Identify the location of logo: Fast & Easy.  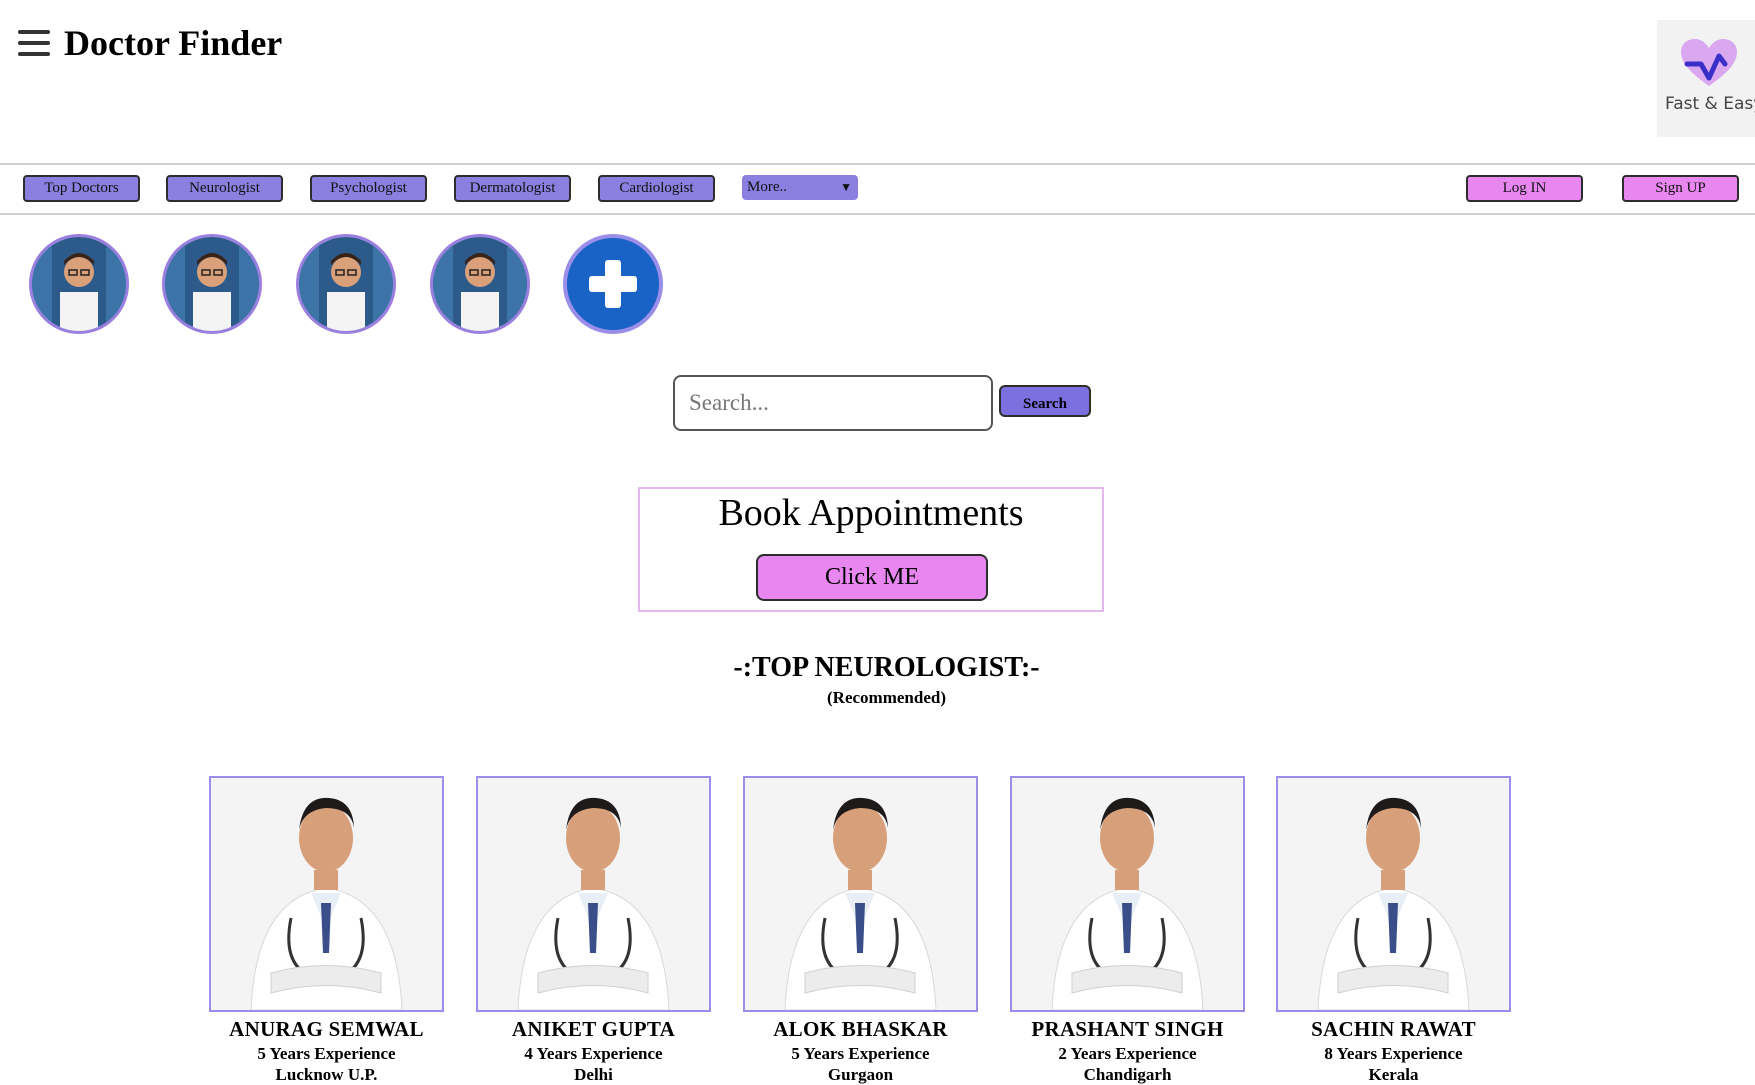
(1706, 78).